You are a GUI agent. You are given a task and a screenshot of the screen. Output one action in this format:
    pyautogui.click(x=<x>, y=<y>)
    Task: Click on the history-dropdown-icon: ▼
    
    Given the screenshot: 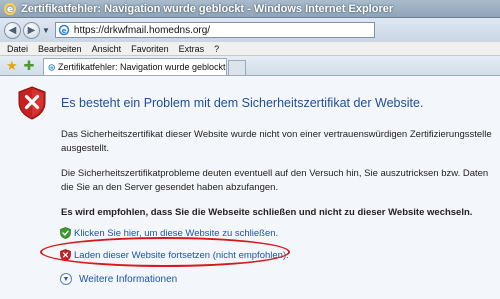 What is the action you would take?
    pyautogui.click(x=46, y=30)
    